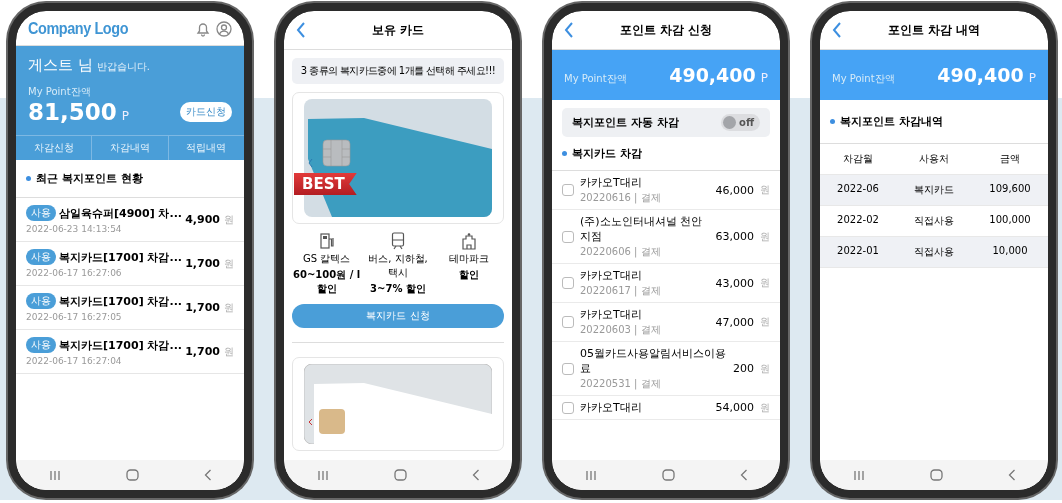 The image size is (1062, 503). Describe the element at coordinates (858, 189) in the screenshot. I see `table-cell-text: 2022-06` at that location.